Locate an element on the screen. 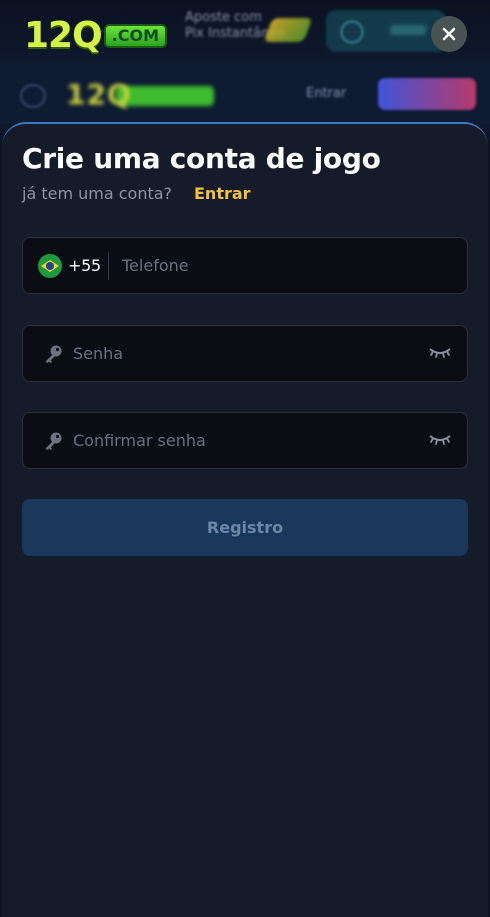 The width and height of the screenshot is (490, 917). confirm-password-field is located at coordinates (245, 440).